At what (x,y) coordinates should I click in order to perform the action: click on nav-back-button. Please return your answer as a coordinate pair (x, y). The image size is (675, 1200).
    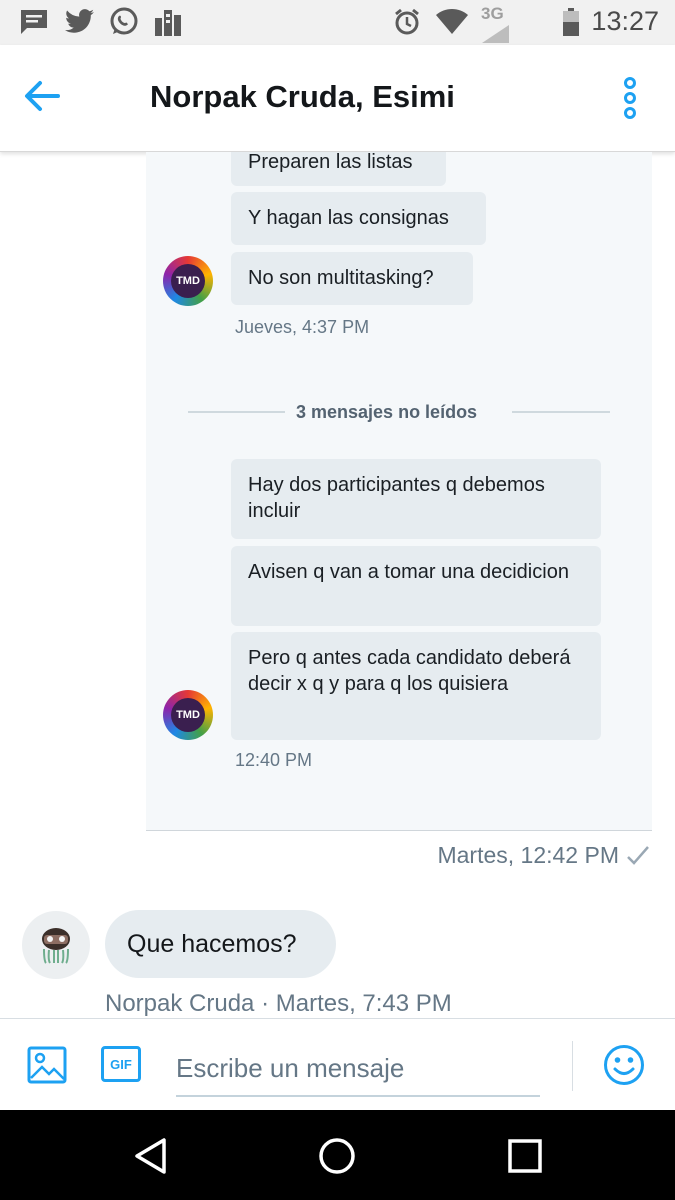
    Looking at the image, I should click on (152, 1156).